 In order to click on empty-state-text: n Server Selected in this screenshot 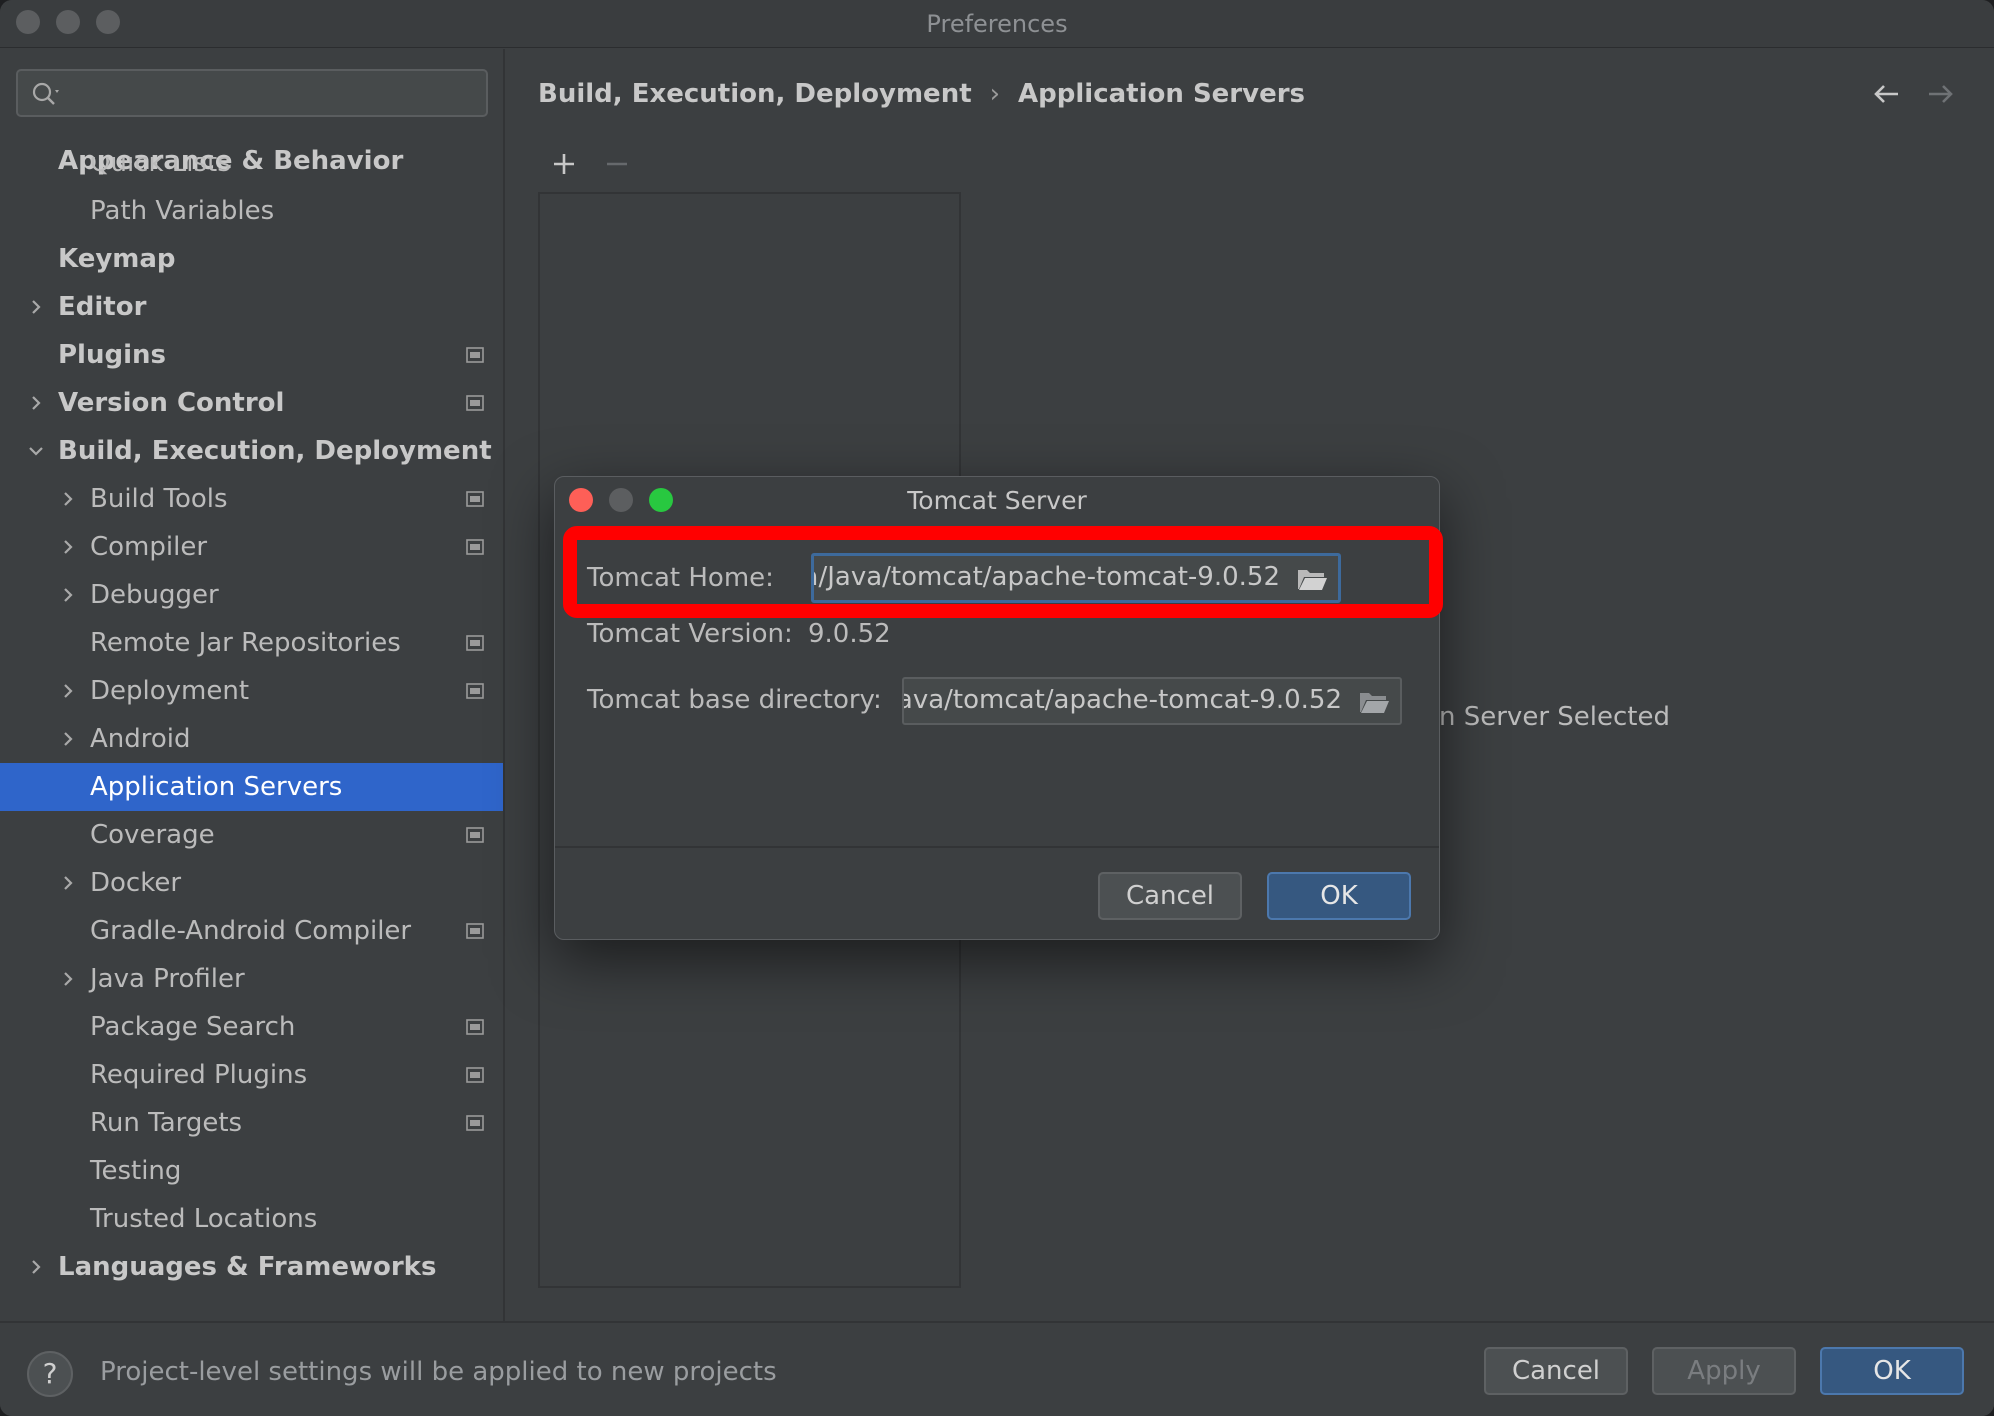, I will do `click(1554, 717)`.